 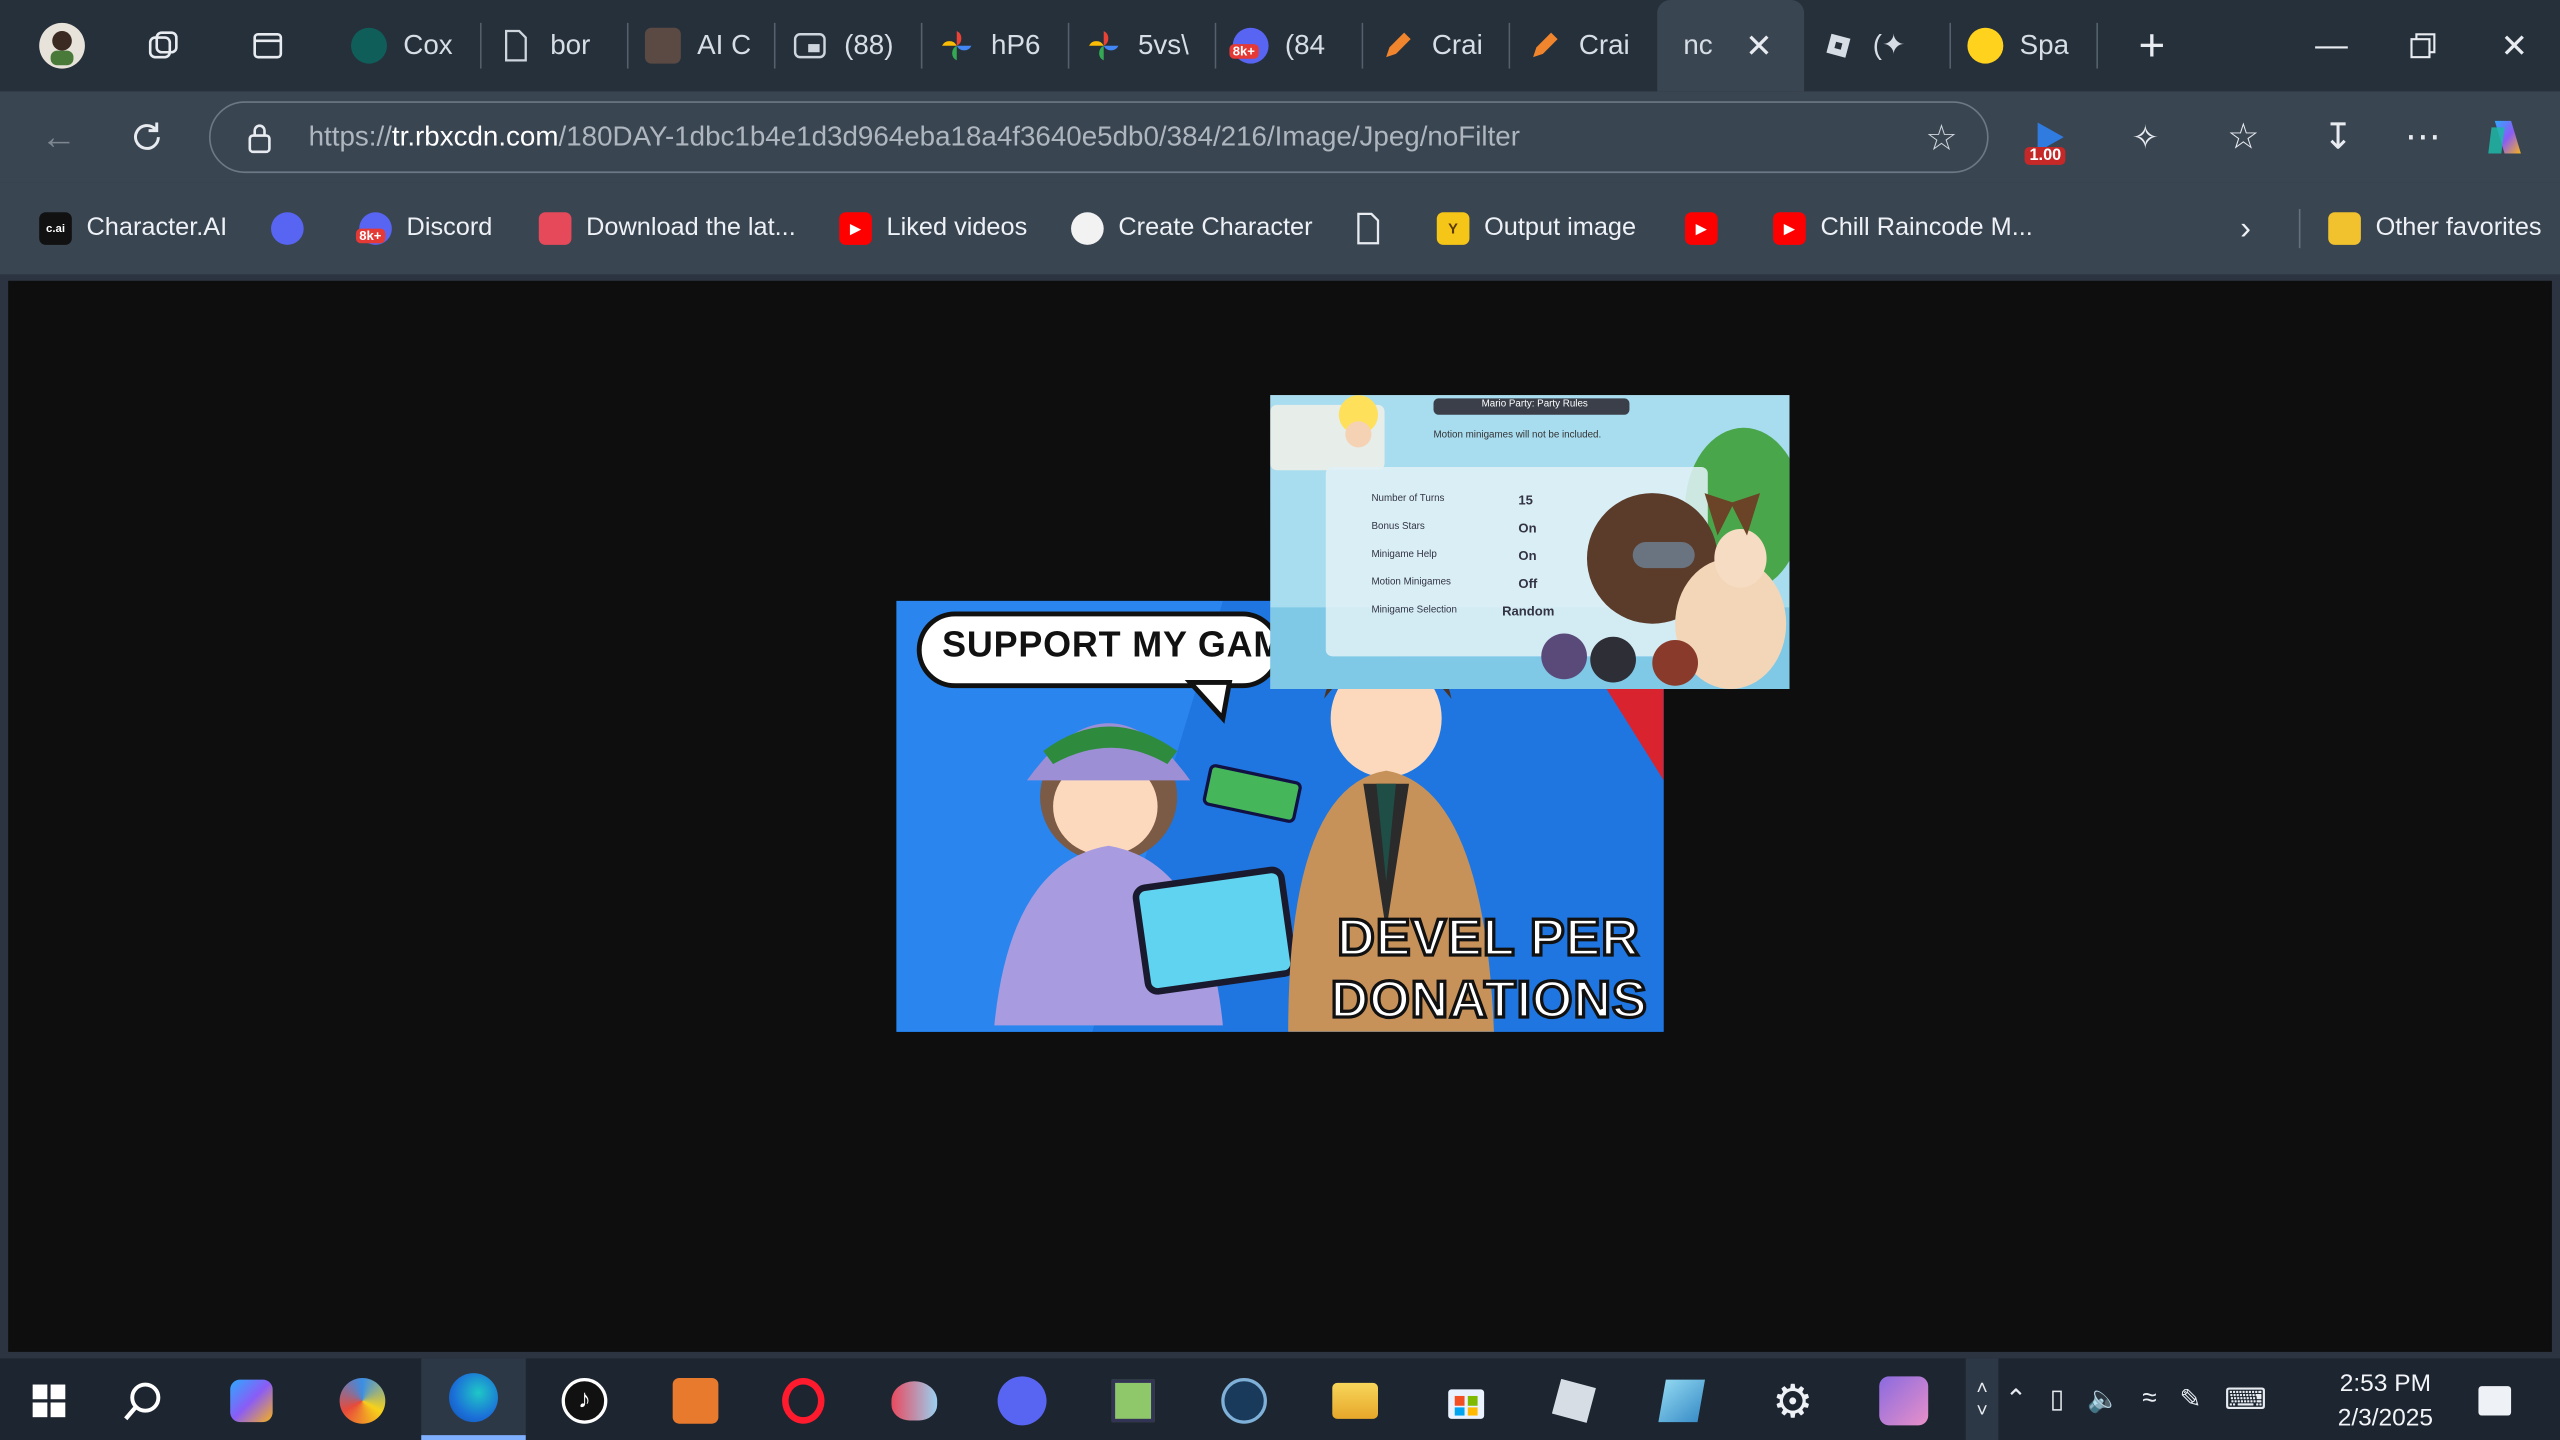 What do you see at coordinates (1528, 611) in the screenshot?
I see `game-rule-value: Random` at bounding box center [1528, 611].